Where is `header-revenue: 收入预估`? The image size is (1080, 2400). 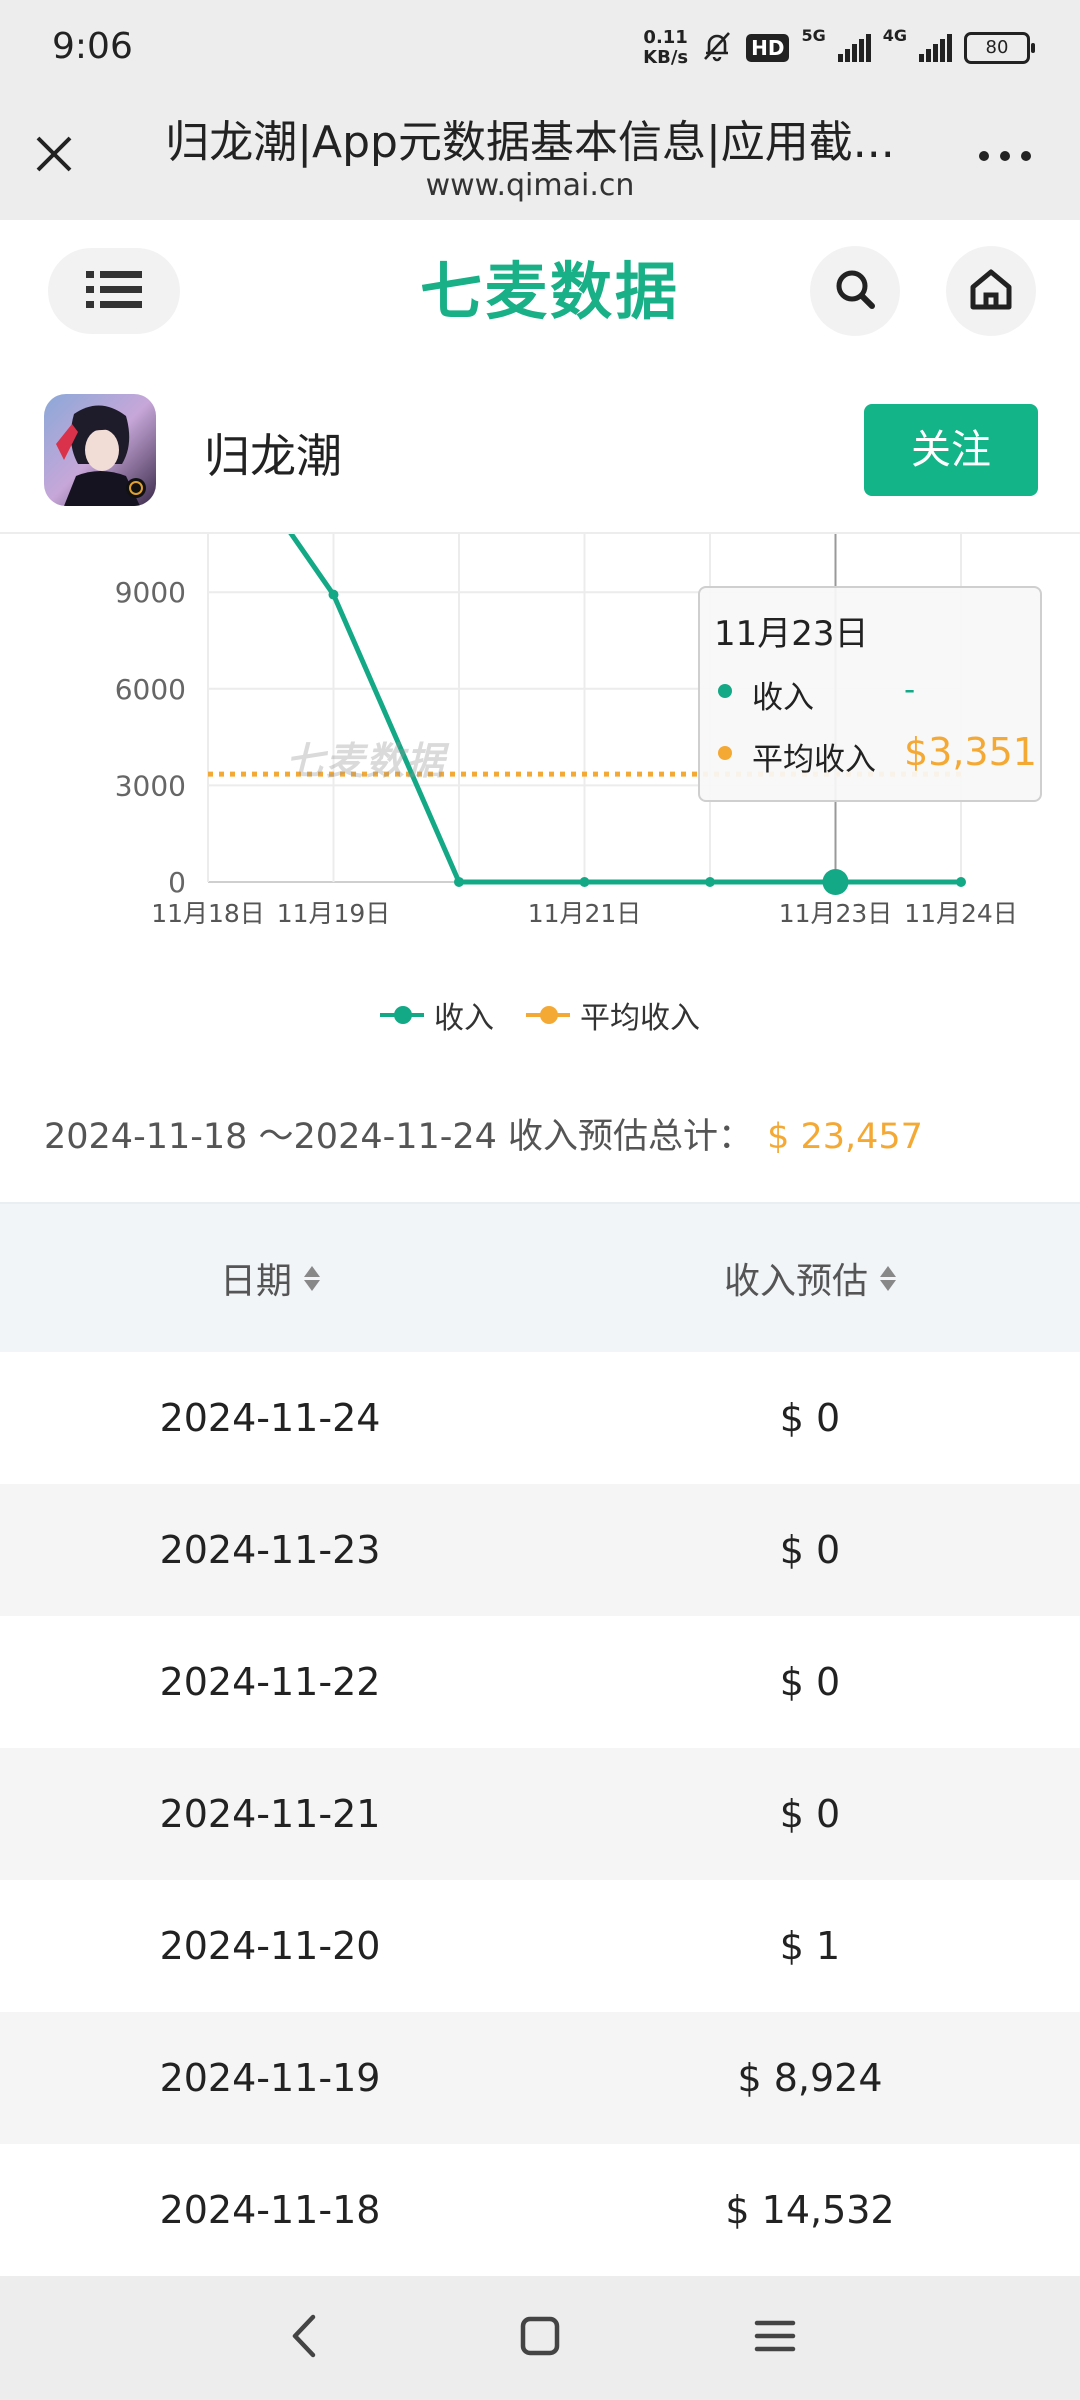 header-revenue: 收入预估 is located at coordinates (810, 1278).